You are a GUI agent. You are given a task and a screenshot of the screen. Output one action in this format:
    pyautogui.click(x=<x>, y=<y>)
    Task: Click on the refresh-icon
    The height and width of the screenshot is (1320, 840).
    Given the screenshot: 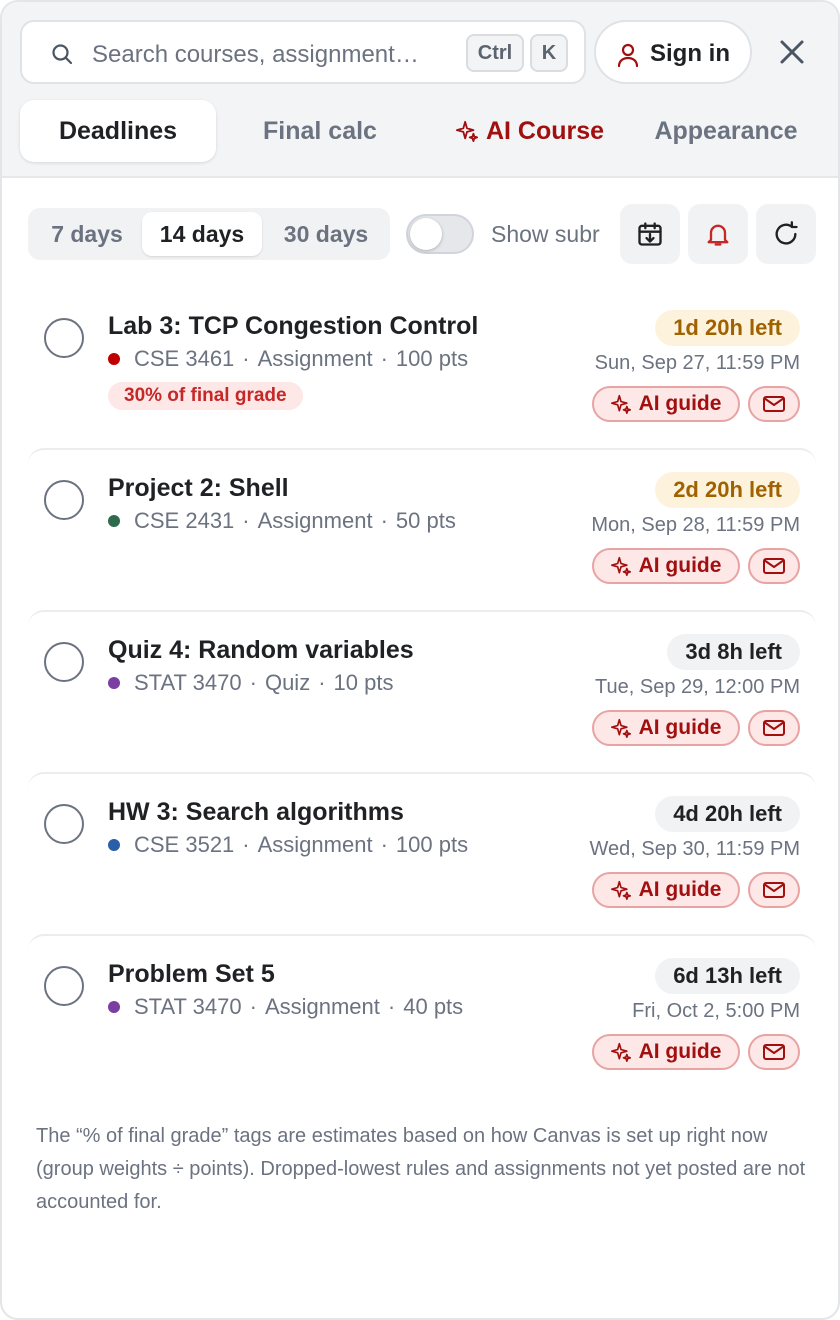 What is the action you would take?
    pyautogui.click(x=786, y=233)
    